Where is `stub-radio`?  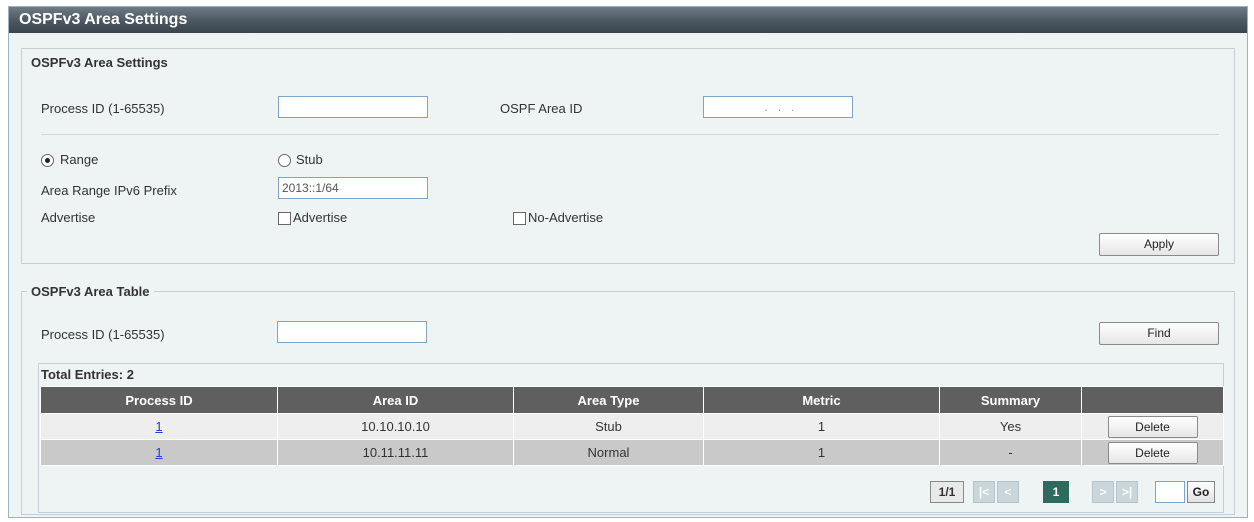
stub-radio is located at coordinates (284, 160).